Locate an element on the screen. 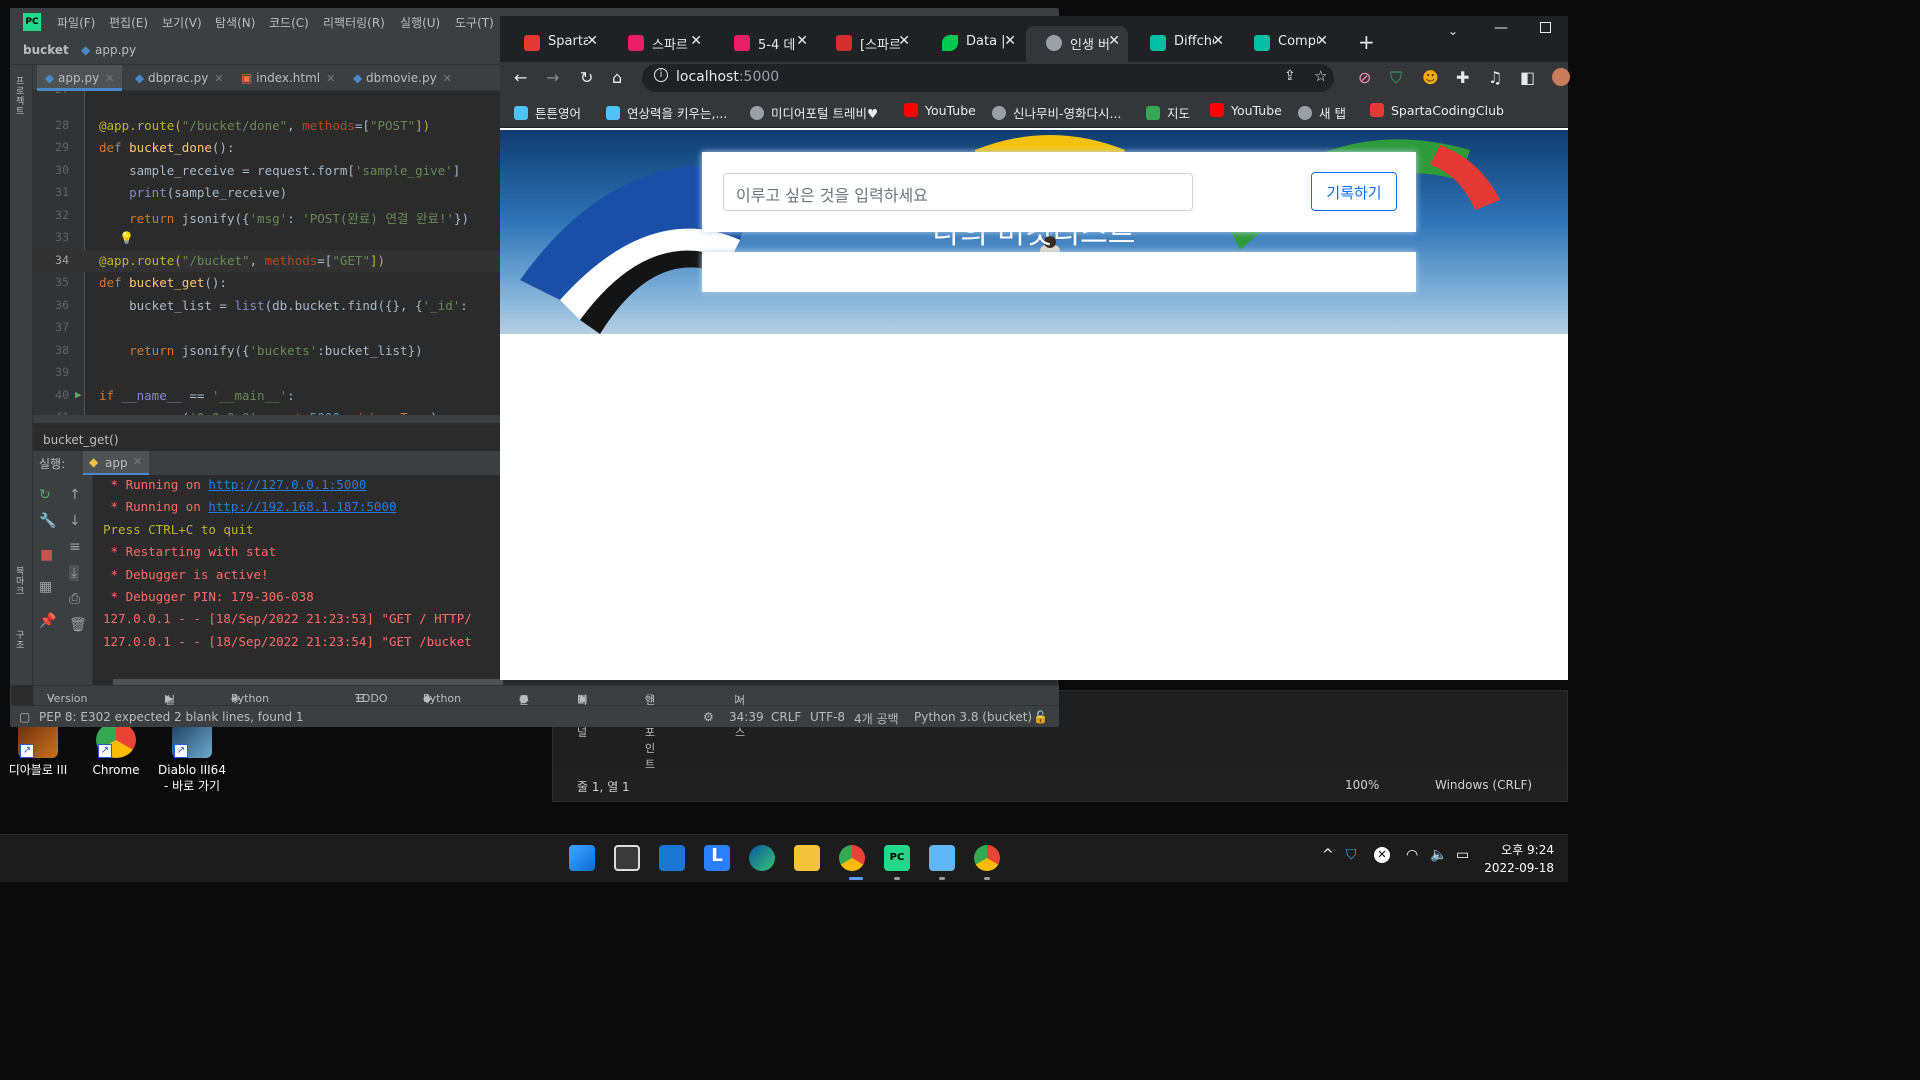 The image size is (1920, 1080). bucket-input: 이루고 싶은 것을 입력하세요 is located at coordinates (958, 192).